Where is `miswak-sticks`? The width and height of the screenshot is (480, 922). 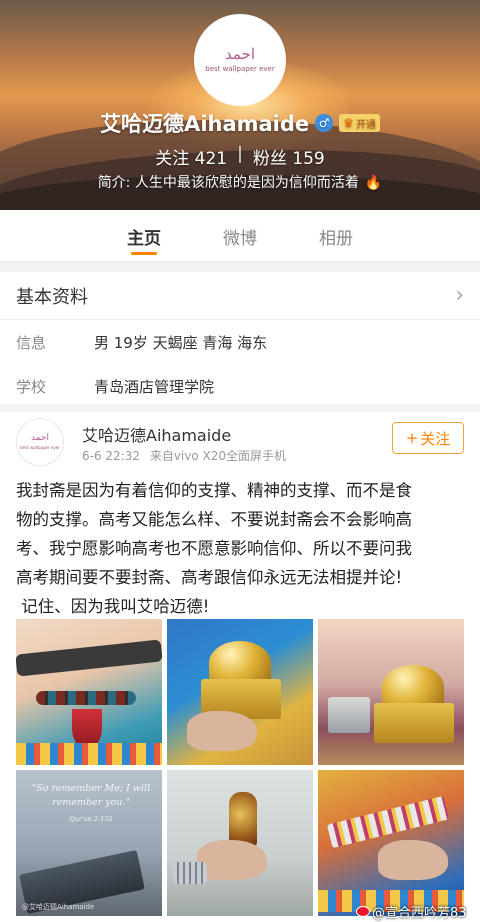
miswak-sticks is located at coordinates (388, 822).